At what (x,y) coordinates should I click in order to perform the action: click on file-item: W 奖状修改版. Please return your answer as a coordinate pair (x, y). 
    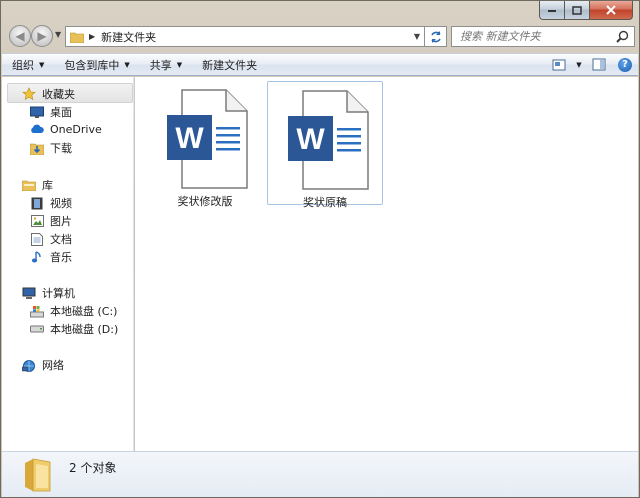
    Looking at the image, I should click on (205, 144).